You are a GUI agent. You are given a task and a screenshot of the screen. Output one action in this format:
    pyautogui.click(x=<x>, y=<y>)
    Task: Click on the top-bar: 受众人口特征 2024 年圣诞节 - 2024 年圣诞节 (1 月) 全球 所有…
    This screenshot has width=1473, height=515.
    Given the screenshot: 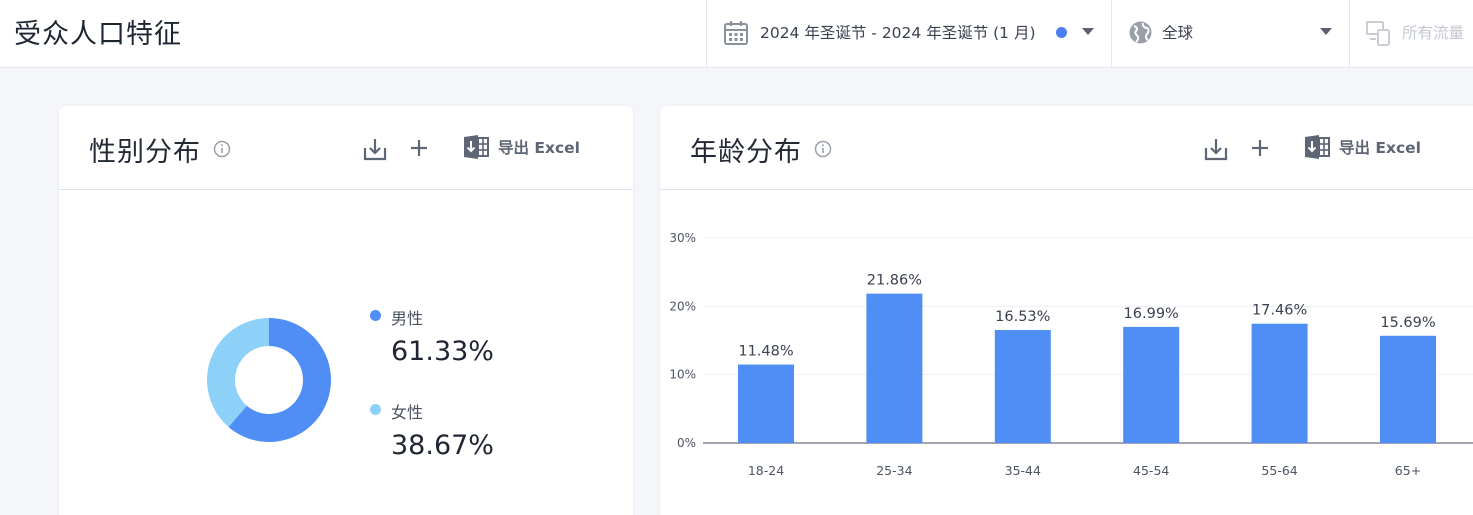 What is the action you would take?
    pyautogui.click(x=736, y=34)
    